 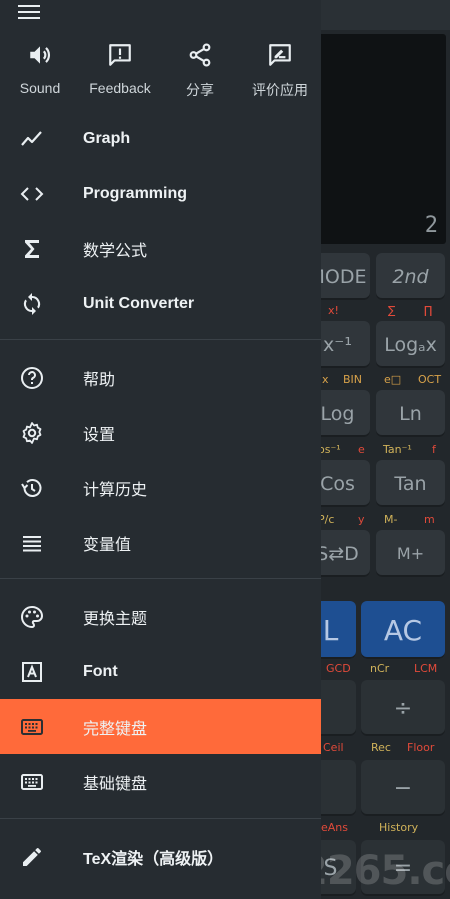 I want to click on key-sublabel: ∑, so click(x=392, y=310).